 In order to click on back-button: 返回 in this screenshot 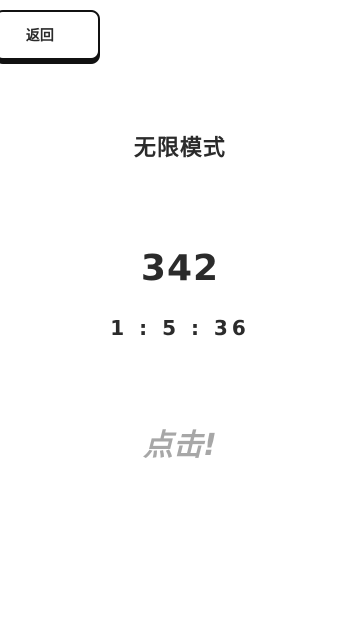, I will do `click(50, 35)`.